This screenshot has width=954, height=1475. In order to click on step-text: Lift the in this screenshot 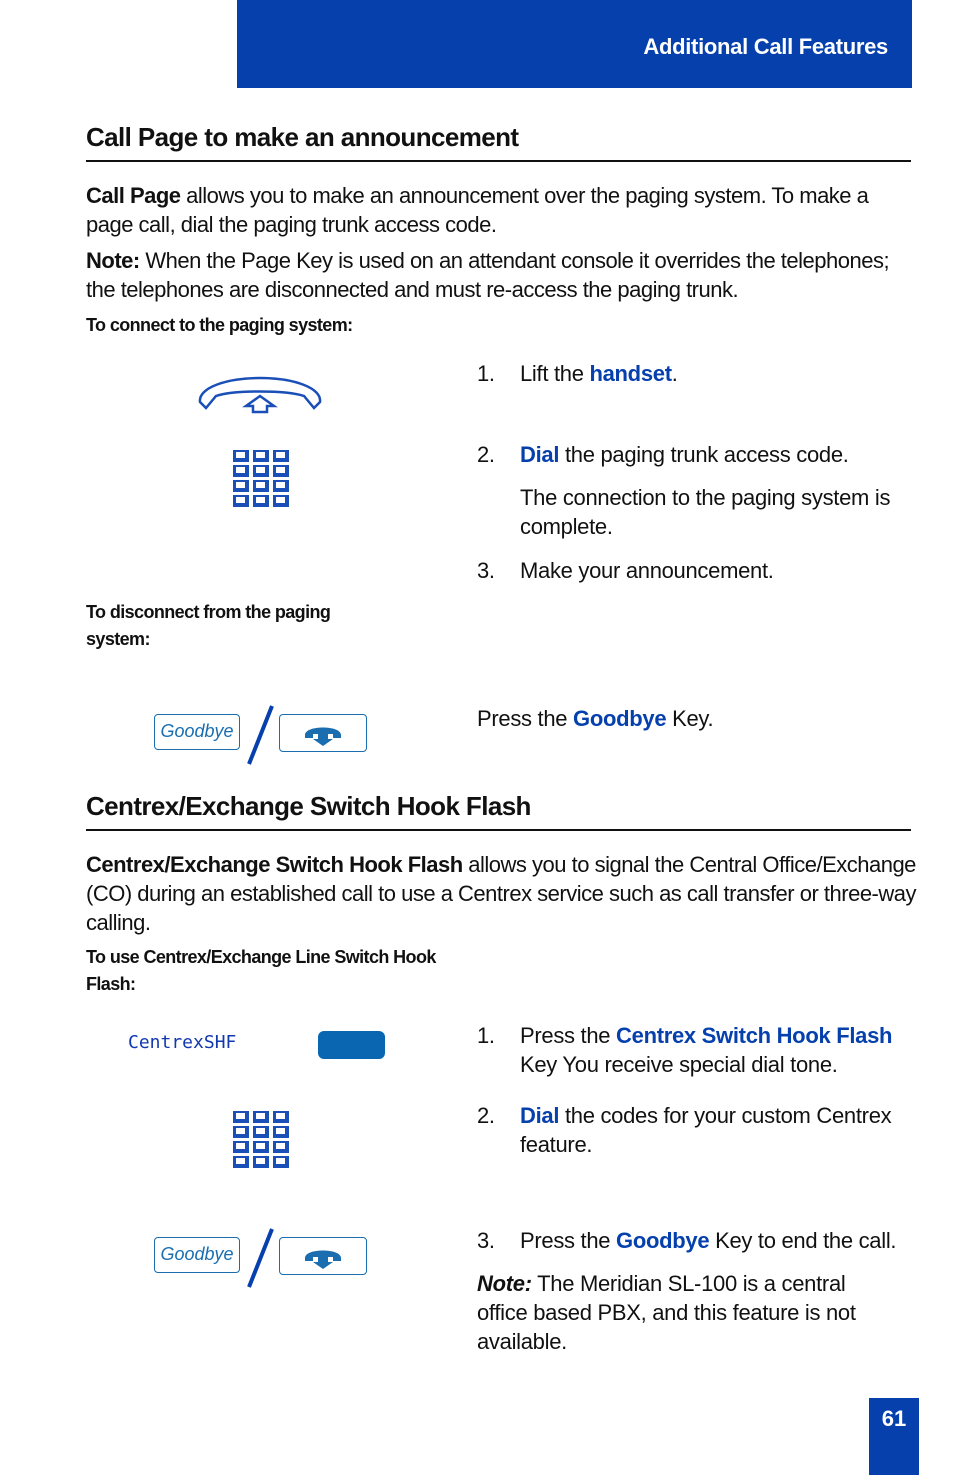, I will do `click(555, 373)`.